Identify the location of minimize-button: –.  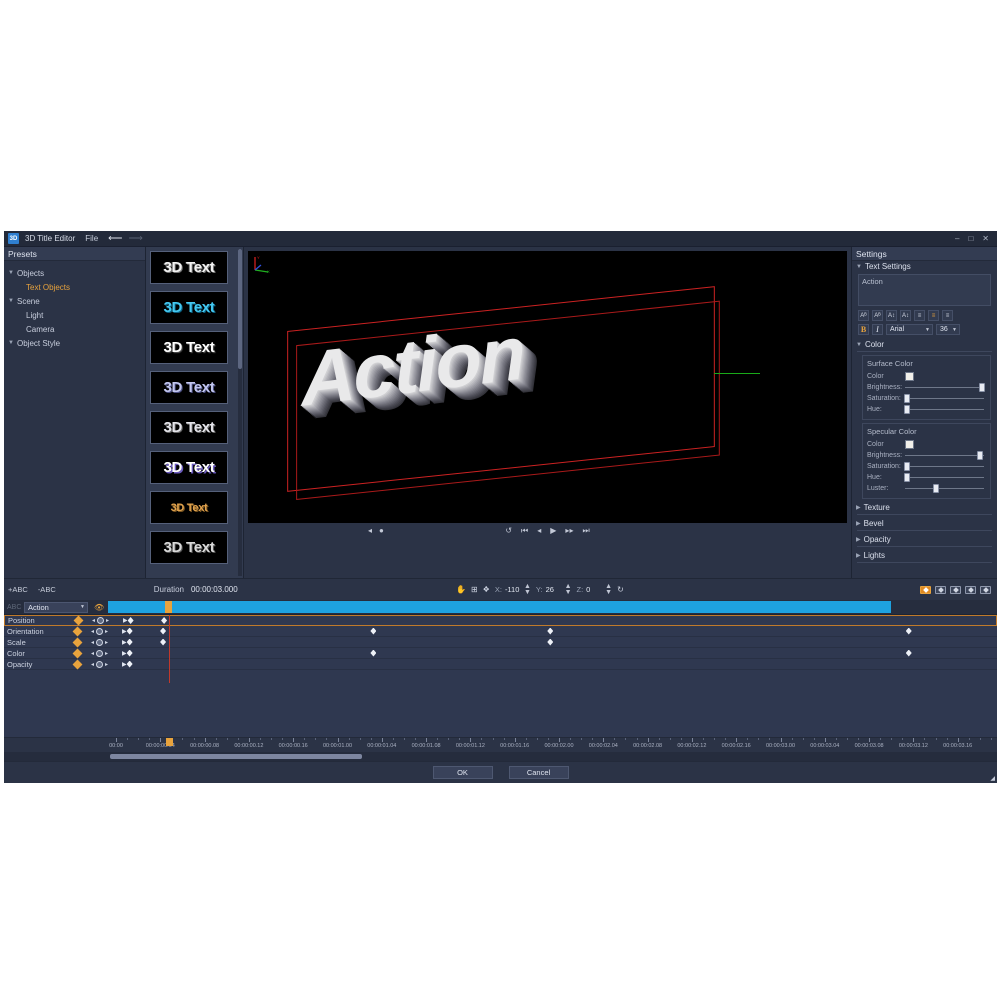
(957, 238).